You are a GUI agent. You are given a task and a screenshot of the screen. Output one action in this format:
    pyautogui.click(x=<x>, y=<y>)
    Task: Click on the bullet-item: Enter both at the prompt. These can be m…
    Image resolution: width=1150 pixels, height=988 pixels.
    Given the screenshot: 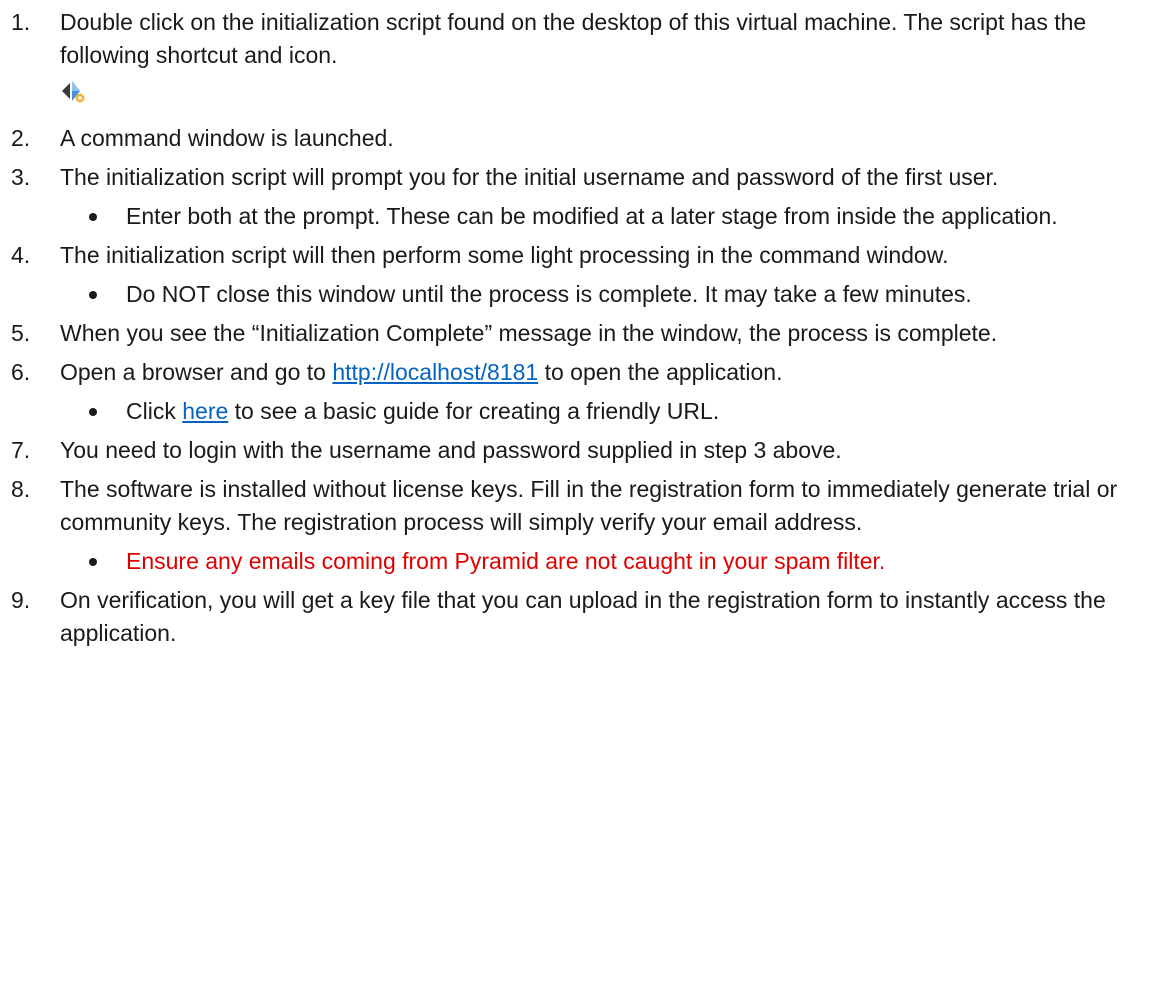 What is the action you would take?
    pyautogui.click(x=605, y=216)
    